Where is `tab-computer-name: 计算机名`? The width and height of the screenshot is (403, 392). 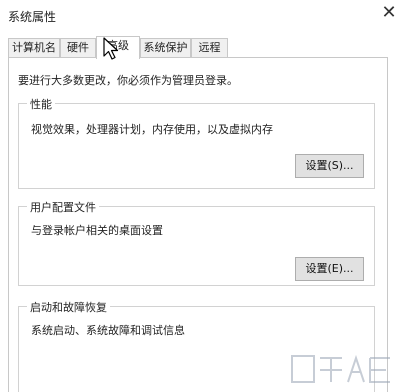 tab-computer-name: 计算机名 is located at coordinates (34, 47).